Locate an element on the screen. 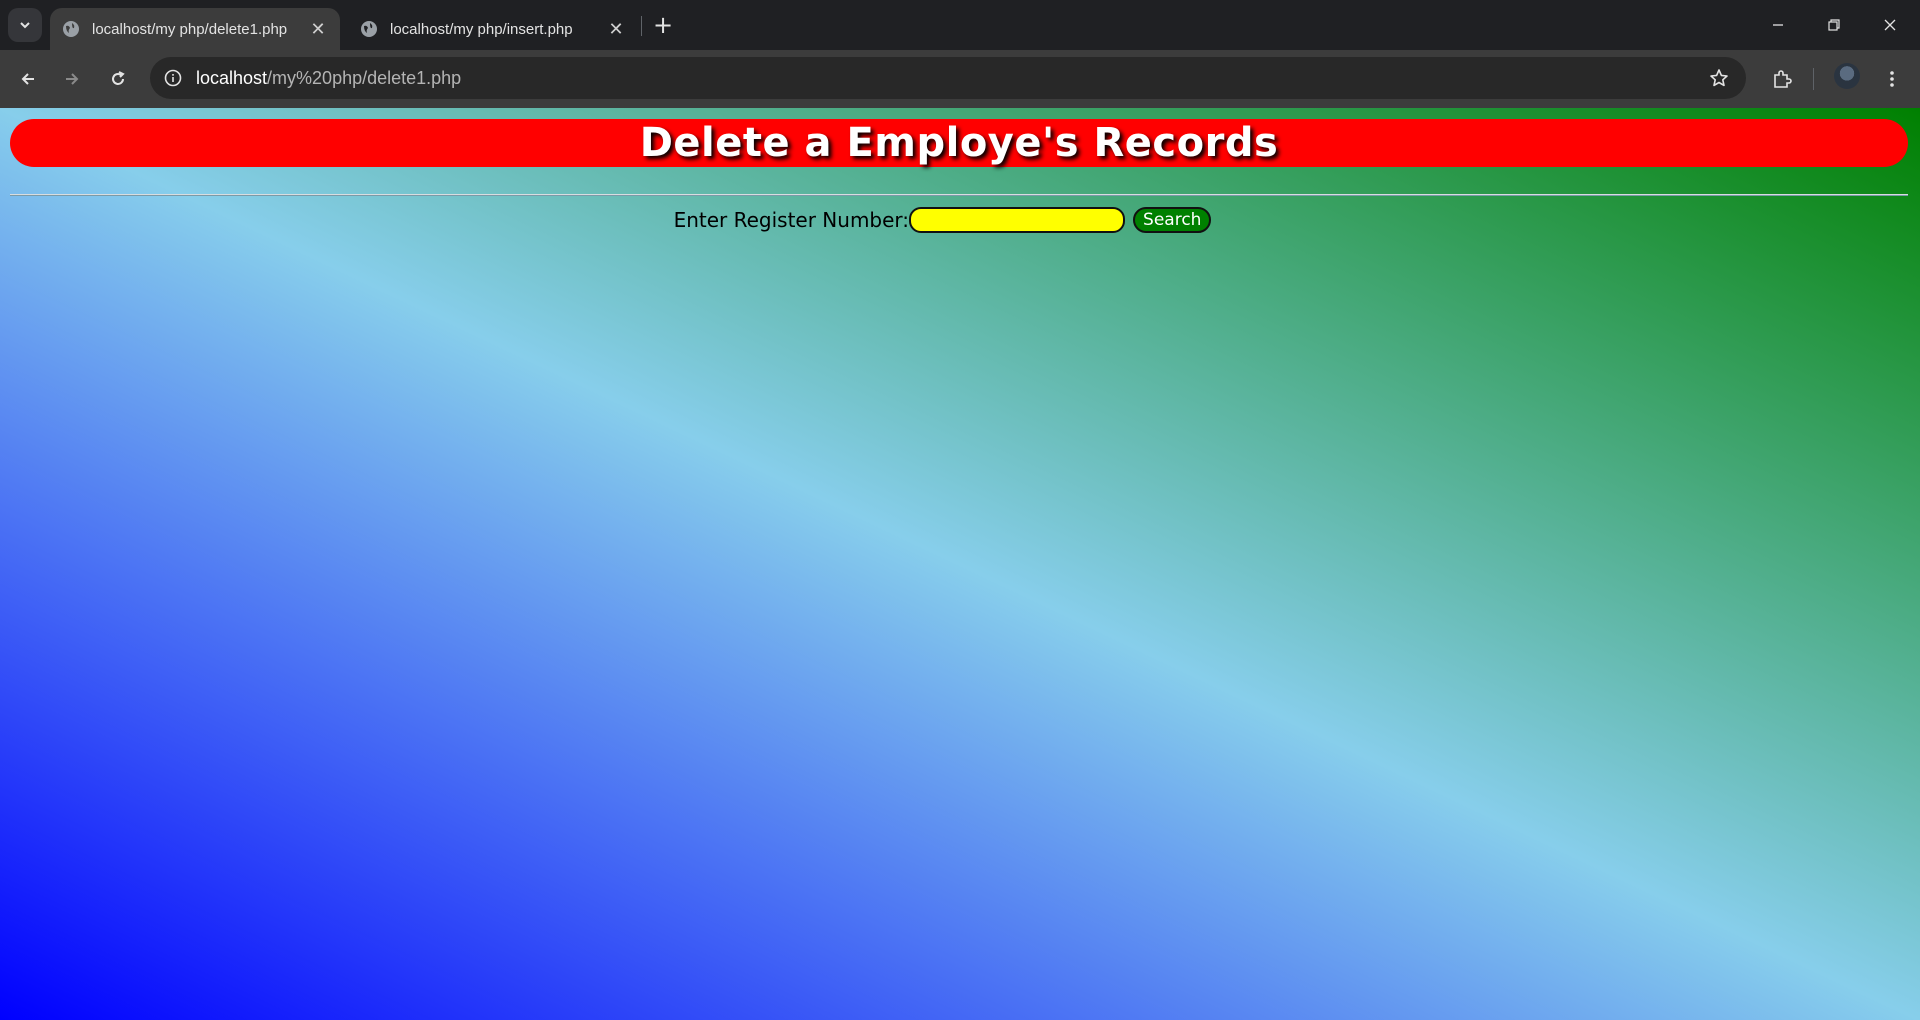 This screenshot has height=1020, width=1920. address-bar: localhost/my%20php/delete1.php is located at coordinates (948, 78).